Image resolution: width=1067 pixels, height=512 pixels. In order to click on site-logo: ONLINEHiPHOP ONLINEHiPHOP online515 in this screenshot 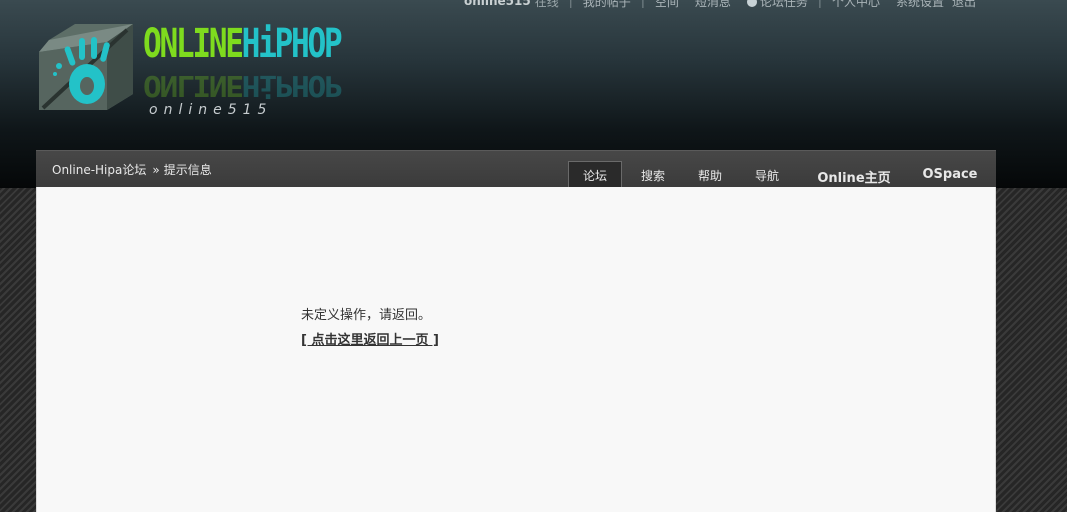, I will do `click(190, 71)`.